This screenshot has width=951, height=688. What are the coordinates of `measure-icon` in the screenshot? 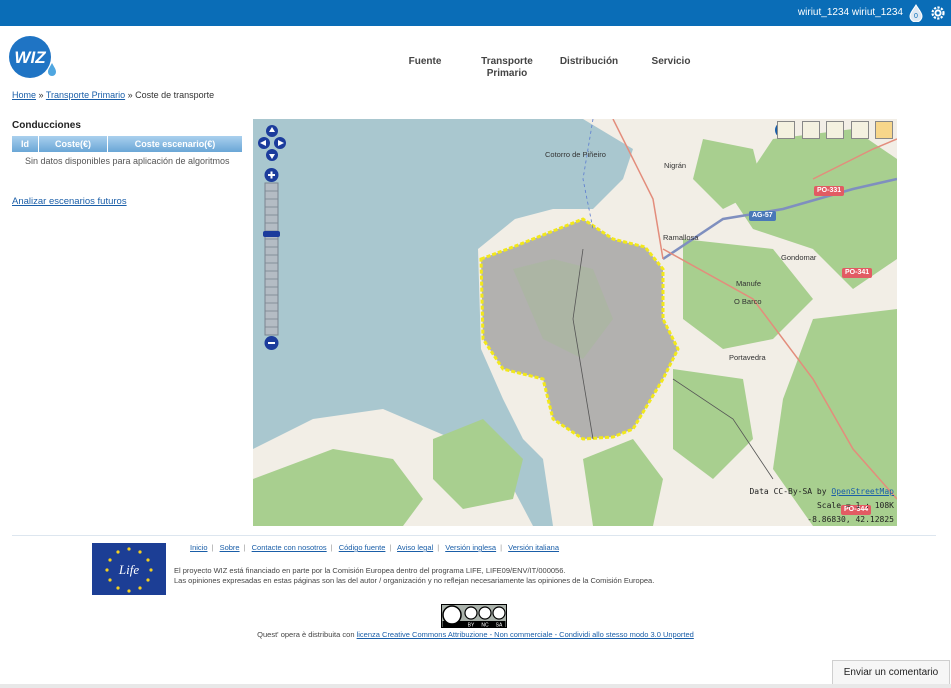 It's located at (835, 130).